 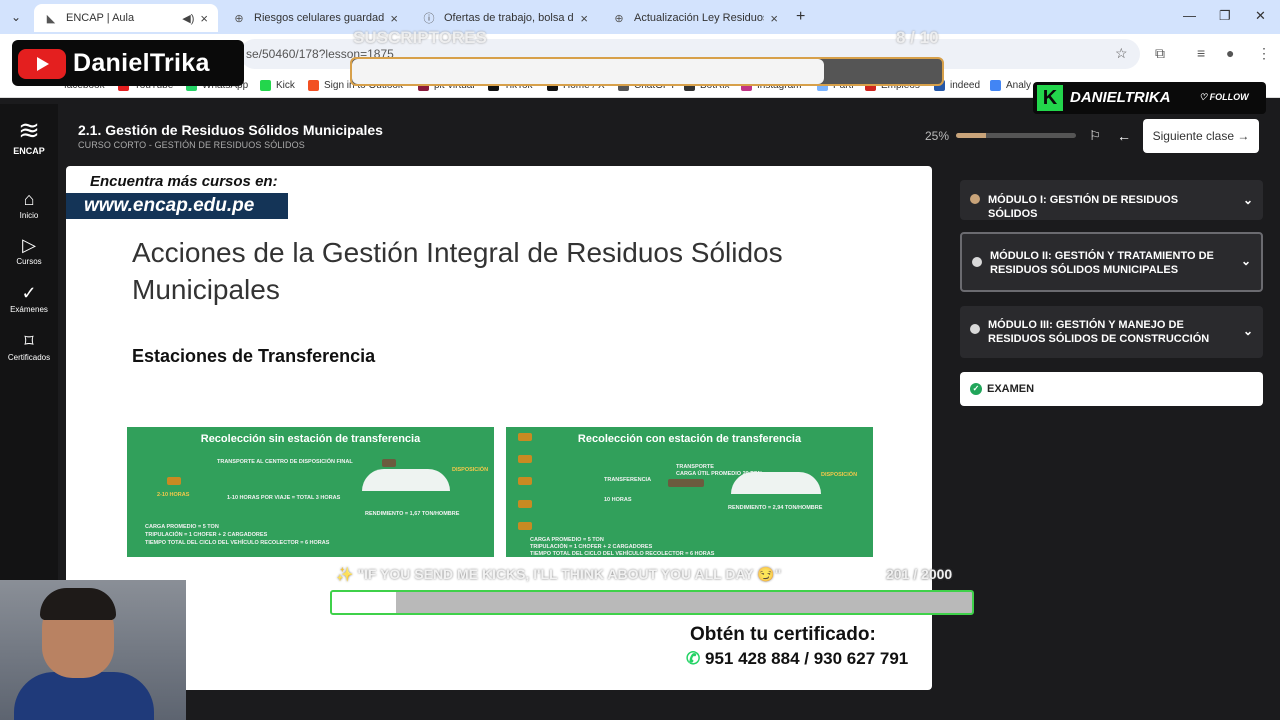 I want to click on tab-label: ENCAP | Aula, so click(x=100, y=18).